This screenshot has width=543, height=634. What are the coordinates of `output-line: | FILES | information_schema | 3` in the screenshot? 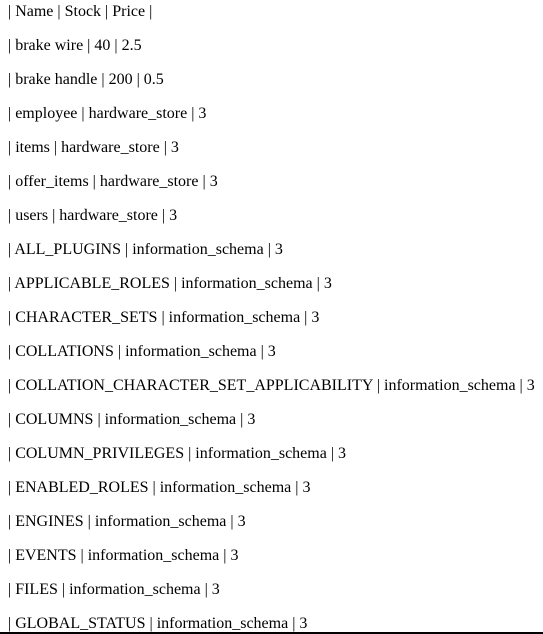 It's located at (114, 589).